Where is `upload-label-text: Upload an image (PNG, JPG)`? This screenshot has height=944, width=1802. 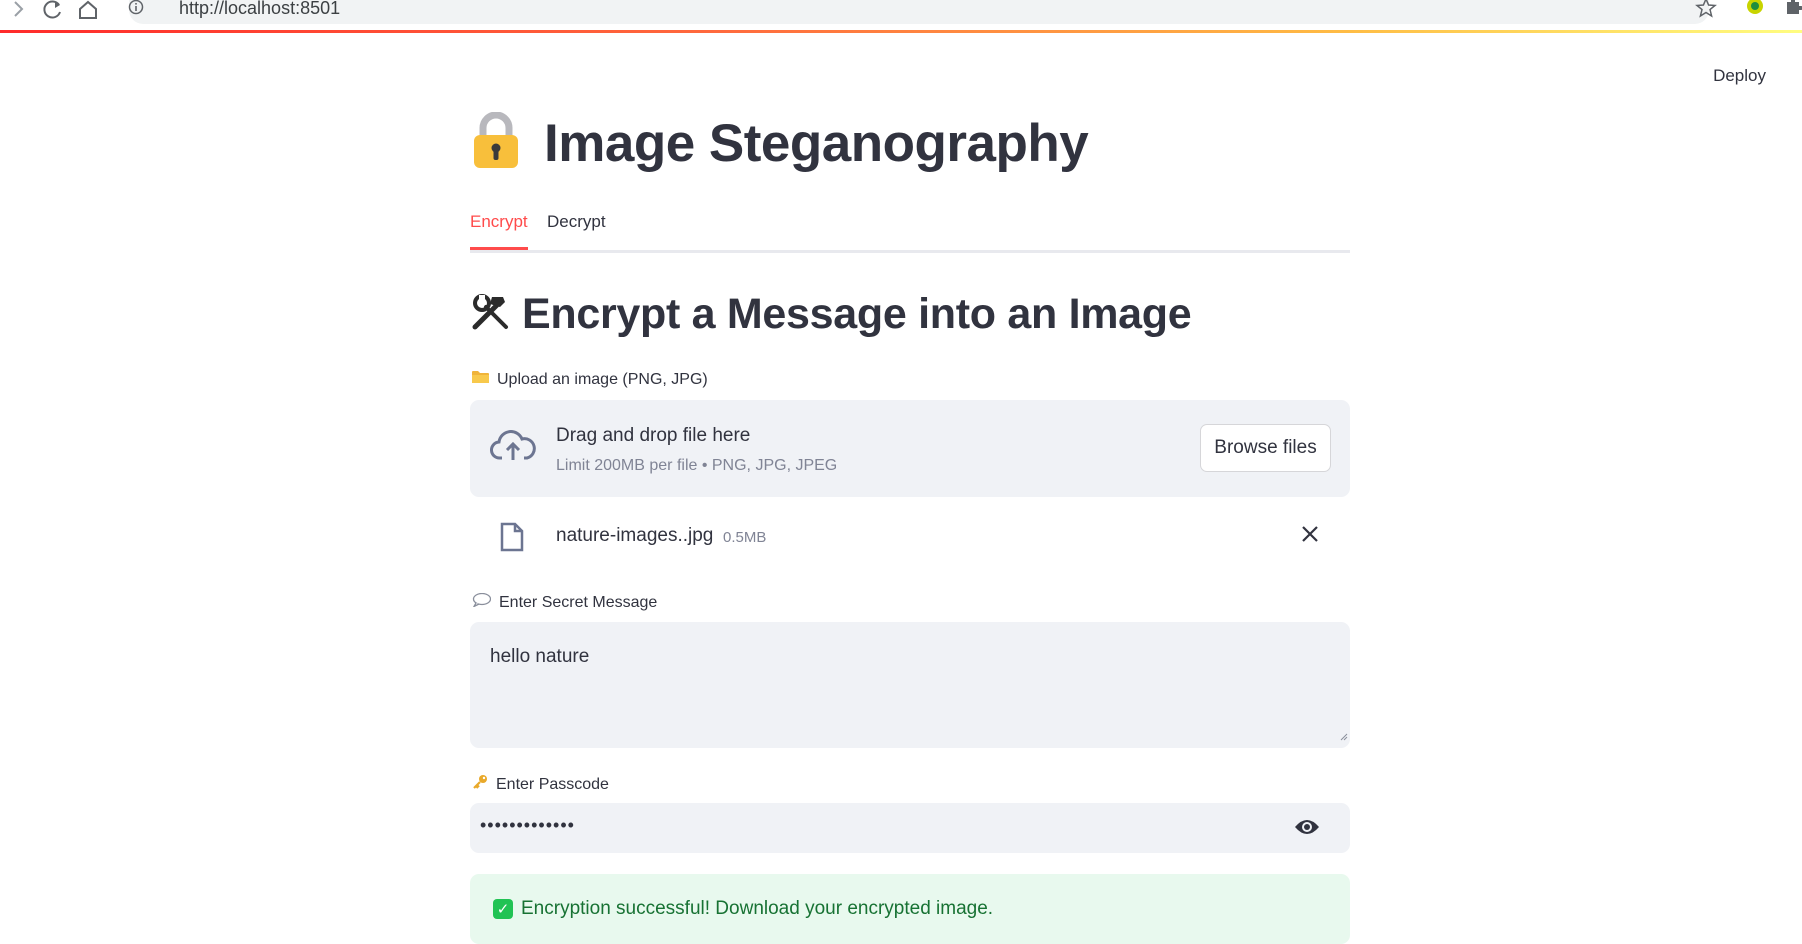
upload-label-text: Upload an image (PNG, JPG) is located at coordinates (602, 379).